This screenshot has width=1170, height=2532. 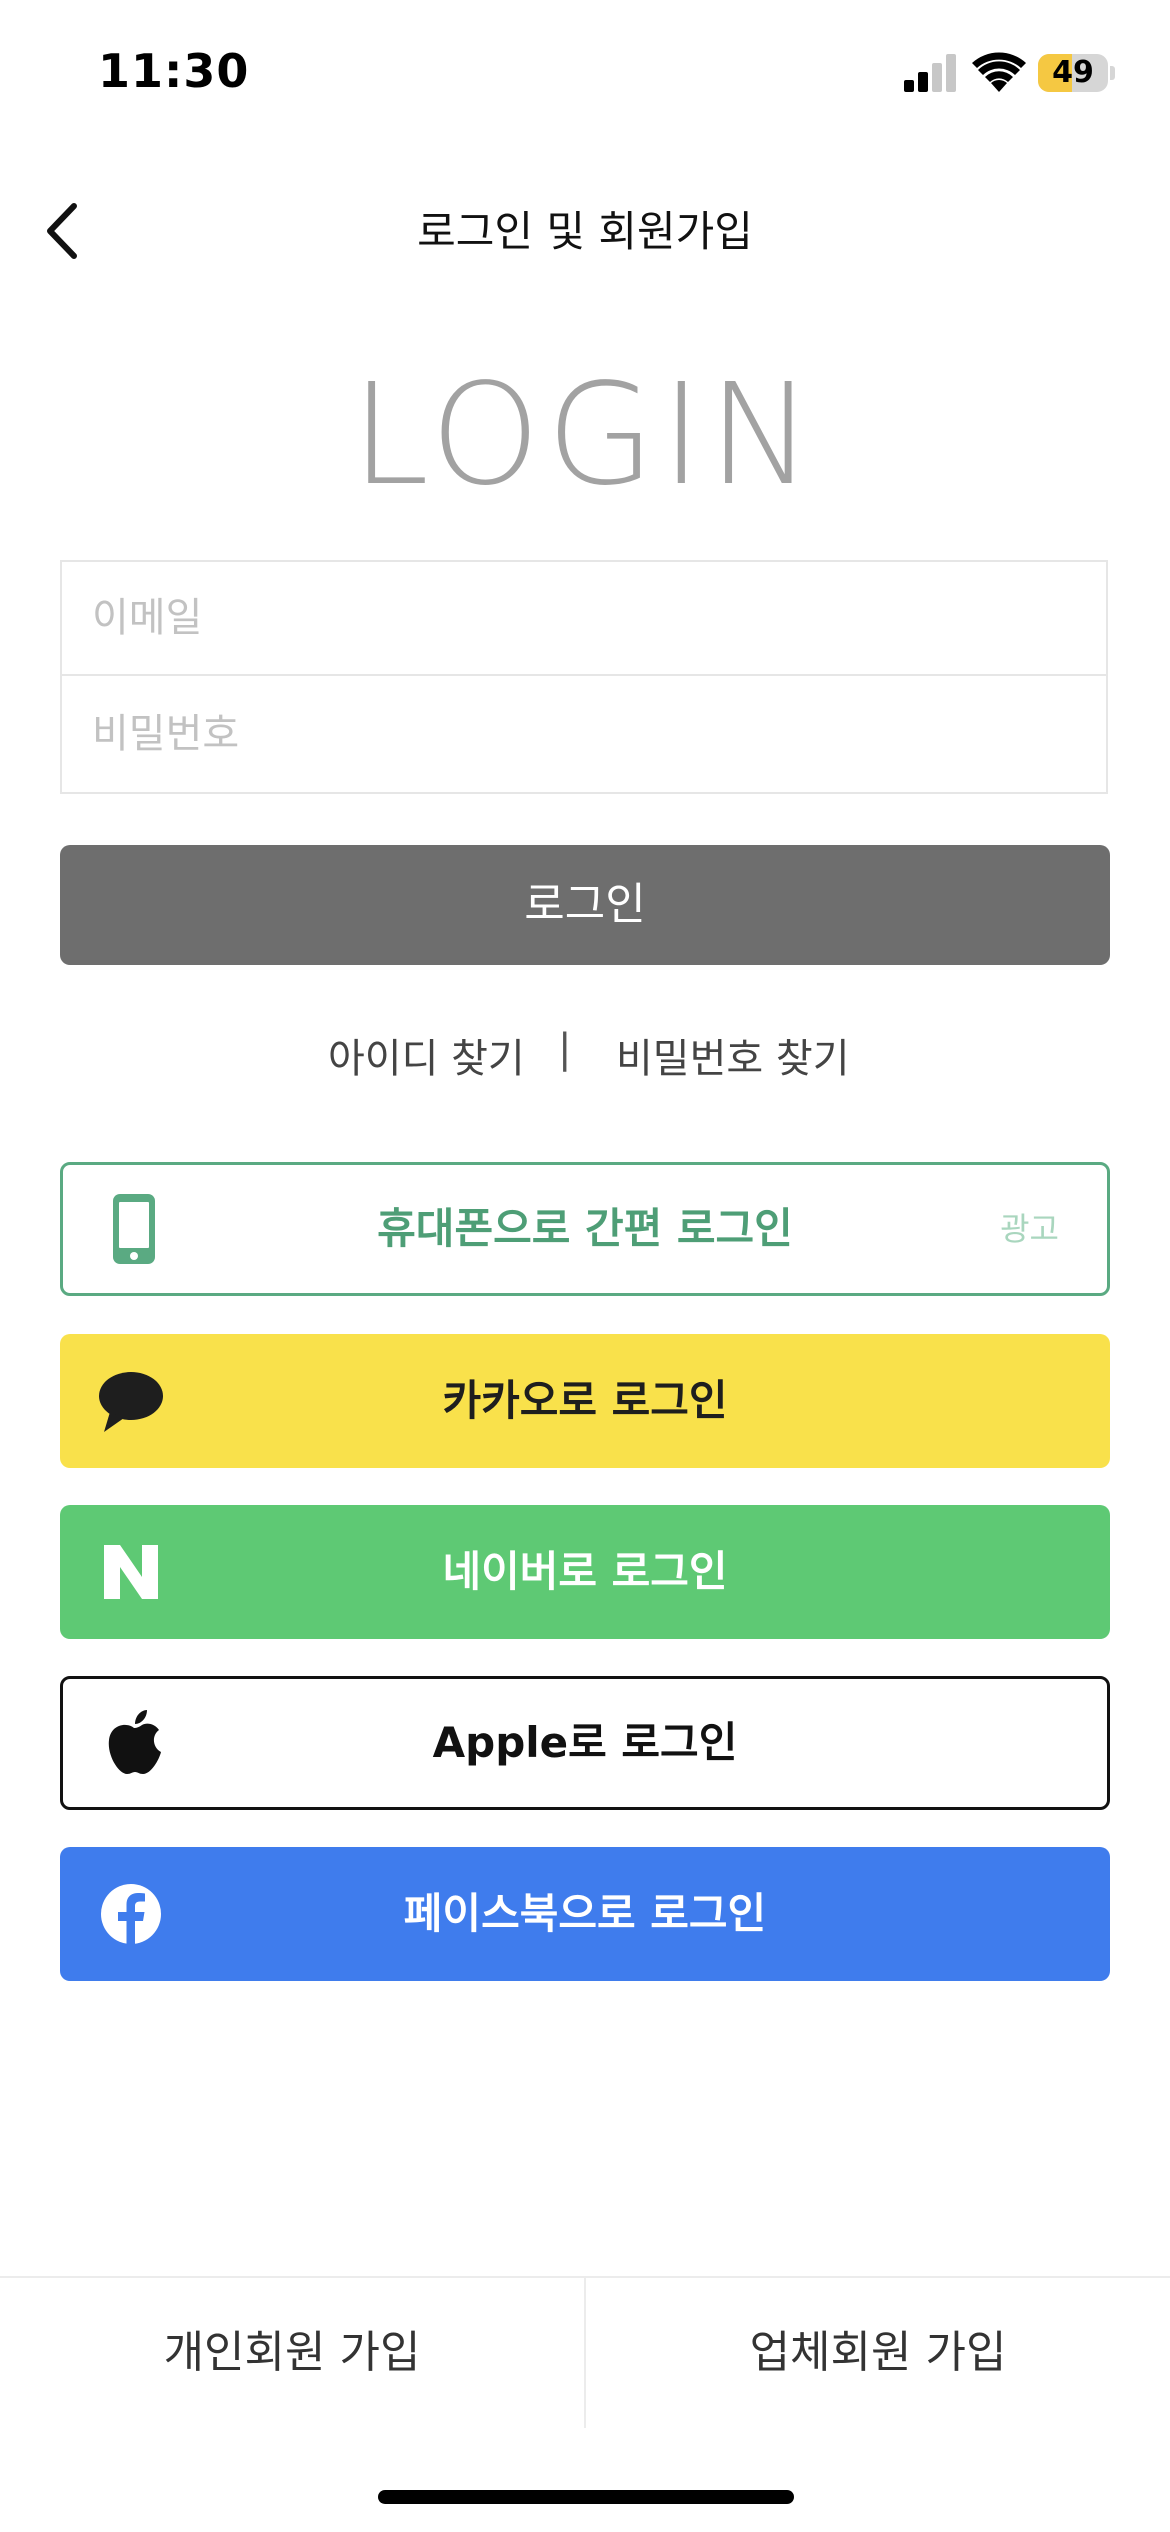 I want to click on kakao-login-button: 카카오로 로그인, so click(x=585, y=1401).